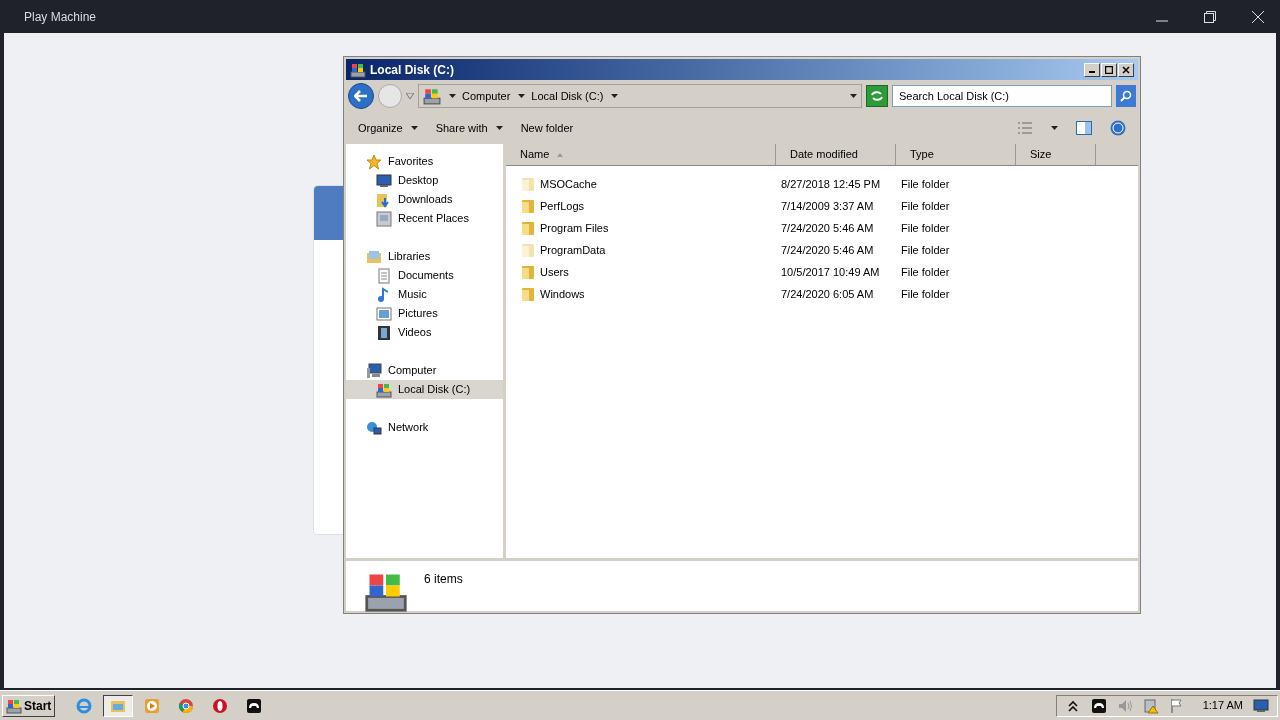  I want to click on network-icon, so click(374, 427).